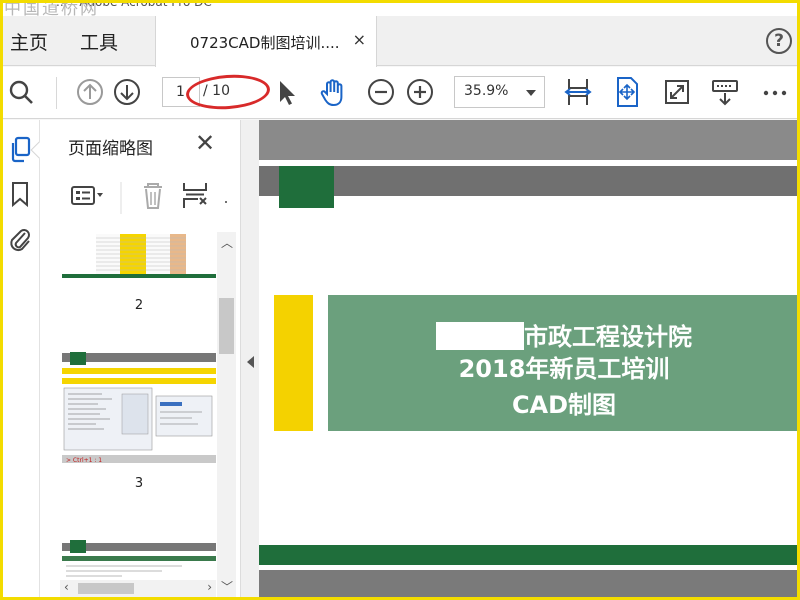 The image size is (800, 600). Describe the element at coordinates (226, 326) in the screenshot. I see `scroll-thumb` at that location.